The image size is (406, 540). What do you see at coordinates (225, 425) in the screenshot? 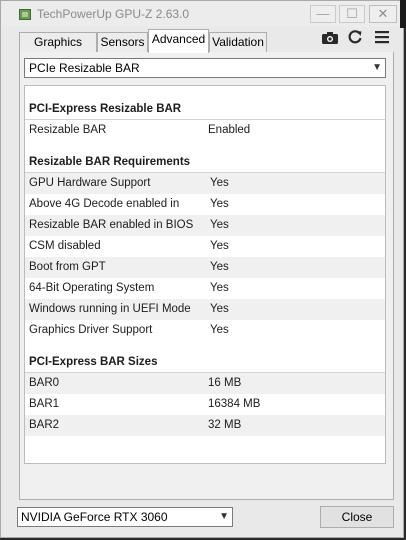
I see `row-value: 32 MB` at bounding box center [225, 425].